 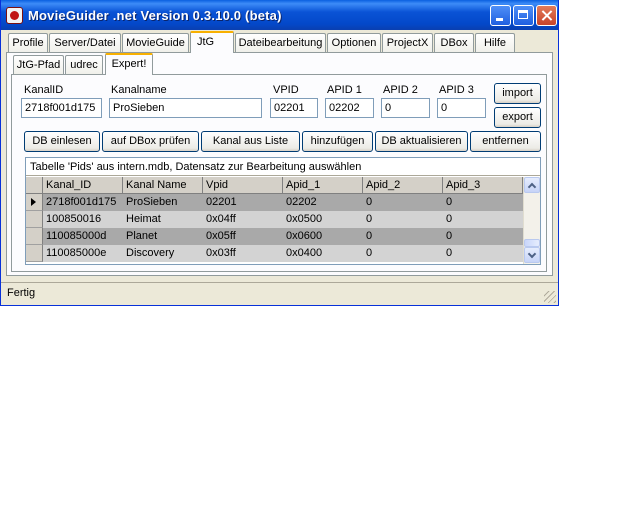 I want to click on title-bar: MovieGuider .net Version 0.3.10.0 (beta), so click(x=279, y=15).